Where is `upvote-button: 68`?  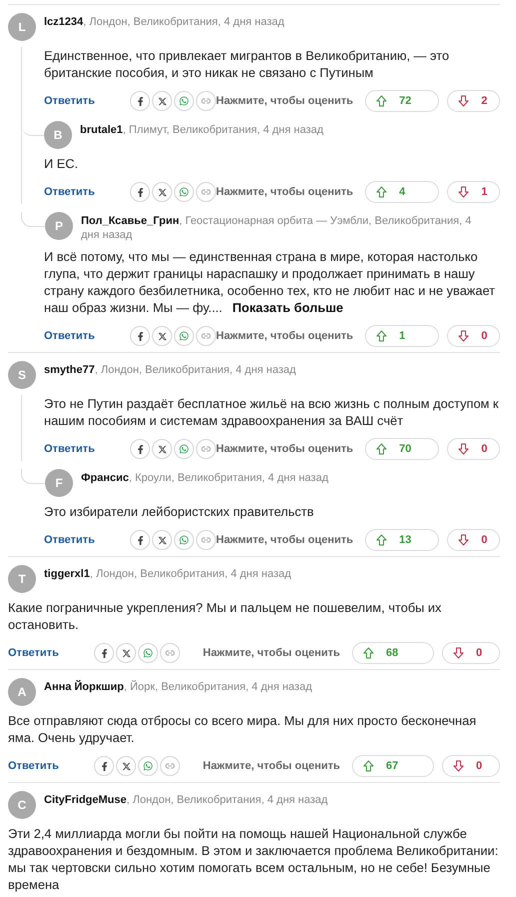 upvote-button: 68 is located at coordinates (393, 653).